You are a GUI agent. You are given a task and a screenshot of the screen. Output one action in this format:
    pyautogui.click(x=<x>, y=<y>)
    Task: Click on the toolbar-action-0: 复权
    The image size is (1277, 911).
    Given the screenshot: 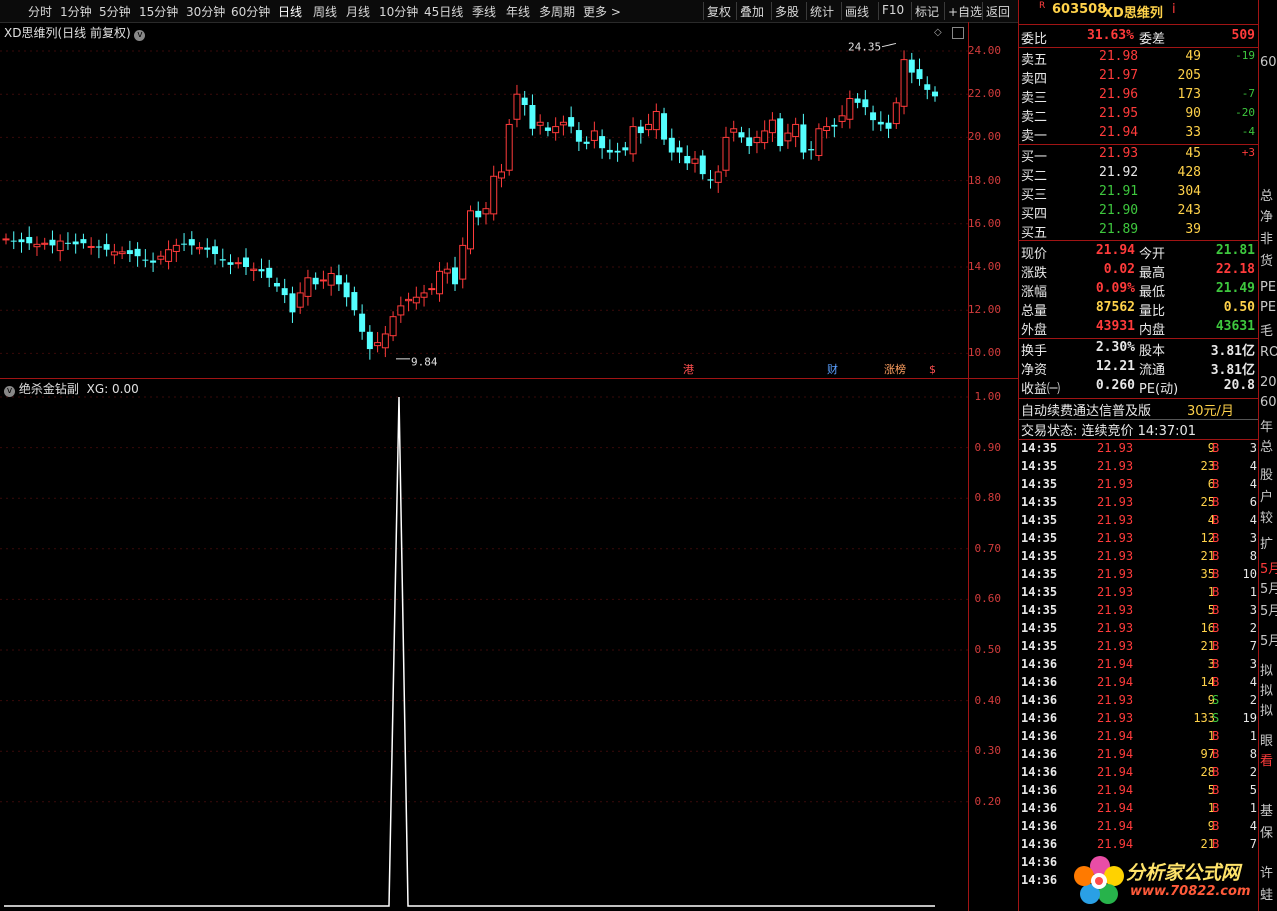 What is the action you would take?
    pyautogui.click(x=719, y=11)
    